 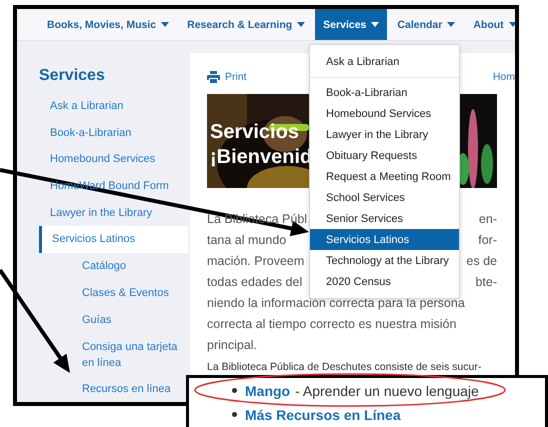 I want to click on sidebar-link: Clases & Eventos, so click(x=113, y=293).